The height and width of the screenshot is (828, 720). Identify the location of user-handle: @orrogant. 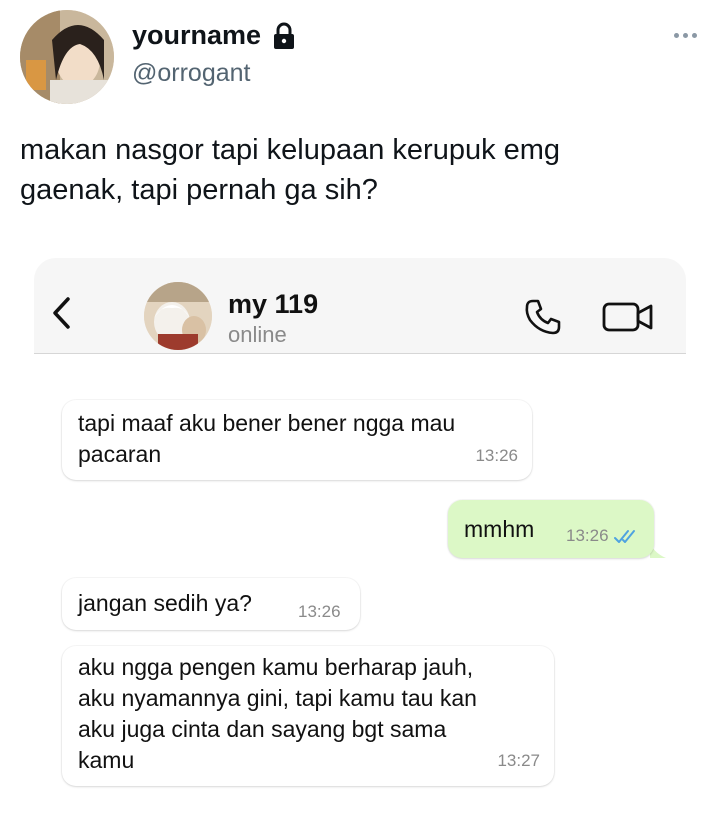
(191, 73).